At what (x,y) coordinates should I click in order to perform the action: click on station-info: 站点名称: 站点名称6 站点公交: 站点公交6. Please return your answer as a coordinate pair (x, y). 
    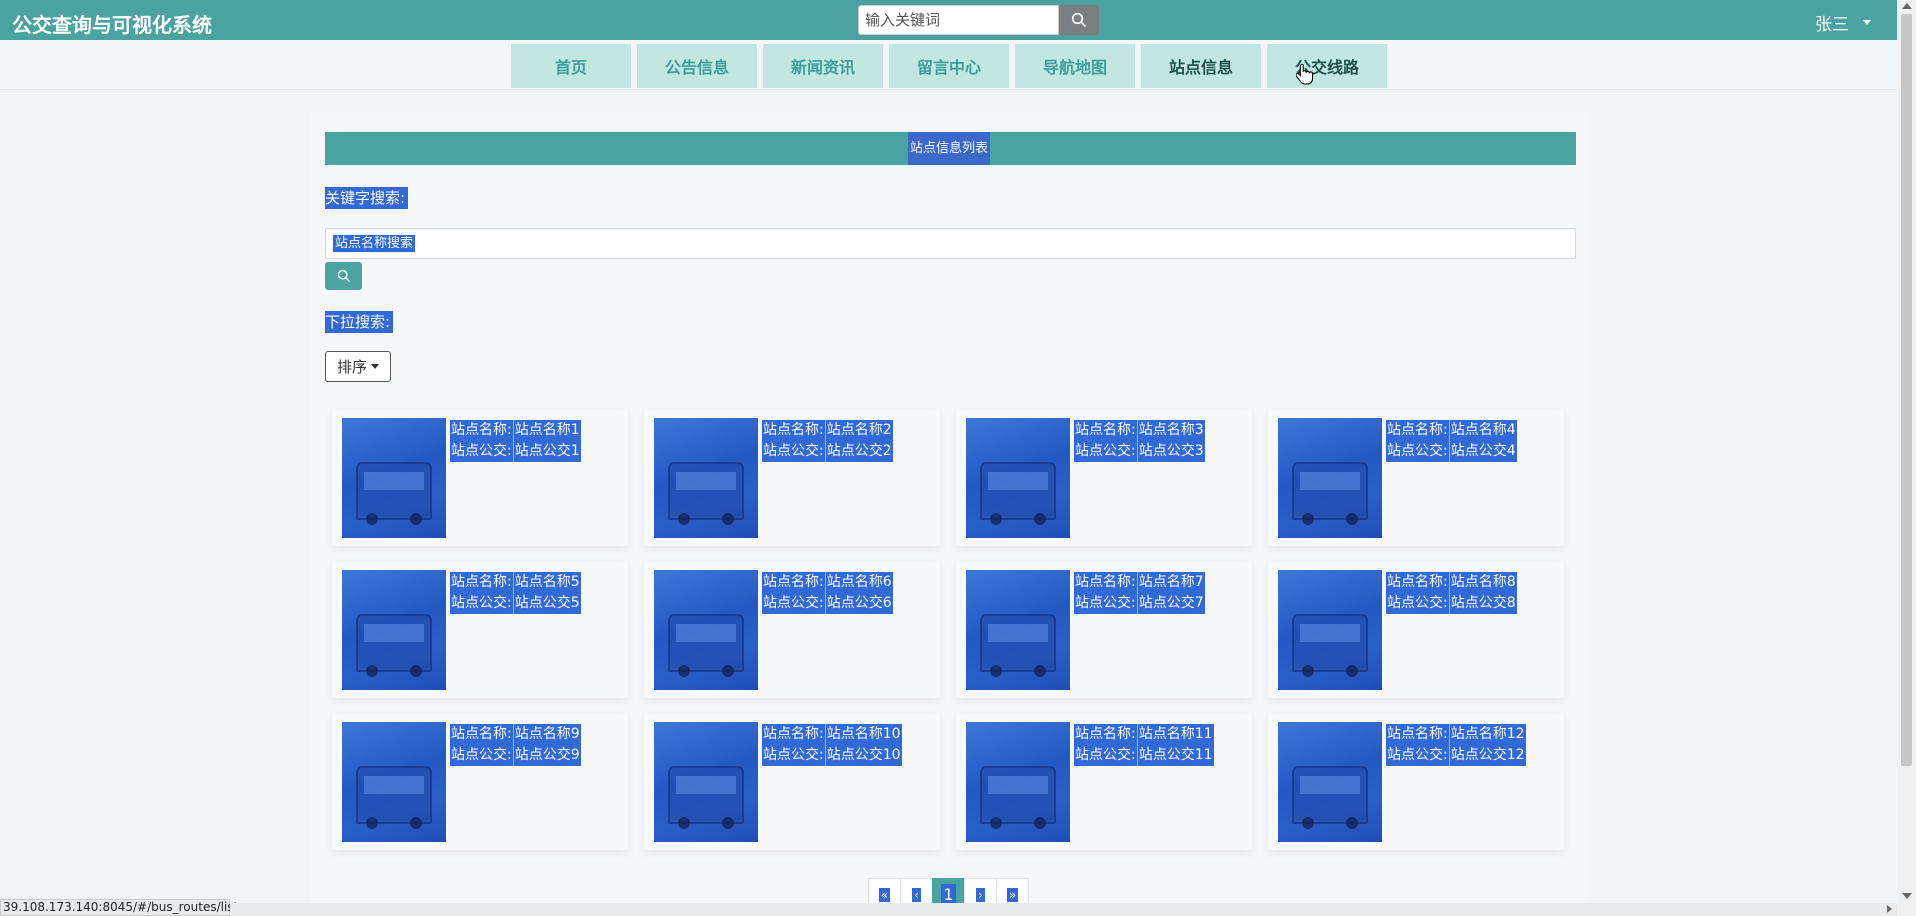
    Looking at the image, I should click on (827, 593).